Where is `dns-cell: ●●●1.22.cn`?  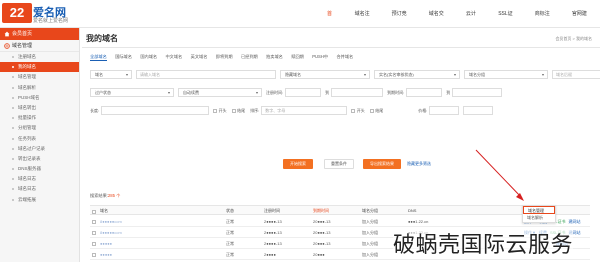 dns-cell: ●●●1.22.cn is located at coordinates (418, 221).